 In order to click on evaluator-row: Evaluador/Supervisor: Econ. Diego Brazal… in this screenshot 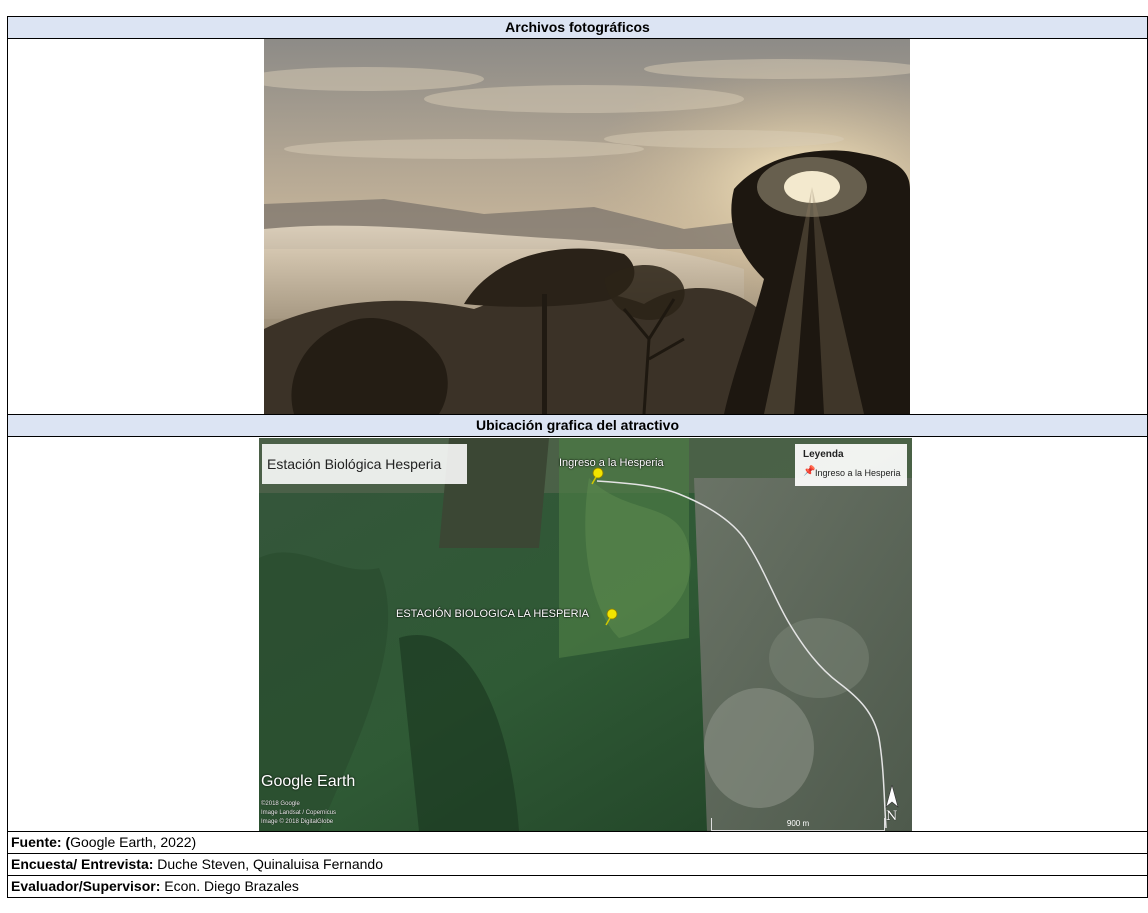, I will do `click(577, 886)`.